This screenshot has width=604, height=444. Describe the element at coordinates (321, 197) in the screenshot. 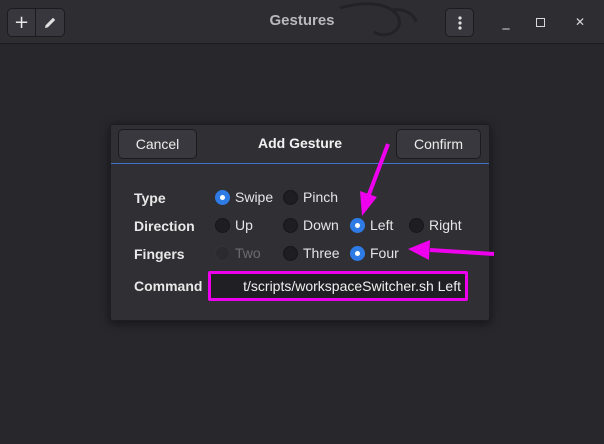

I see `radio-label: Pinch` at that location.